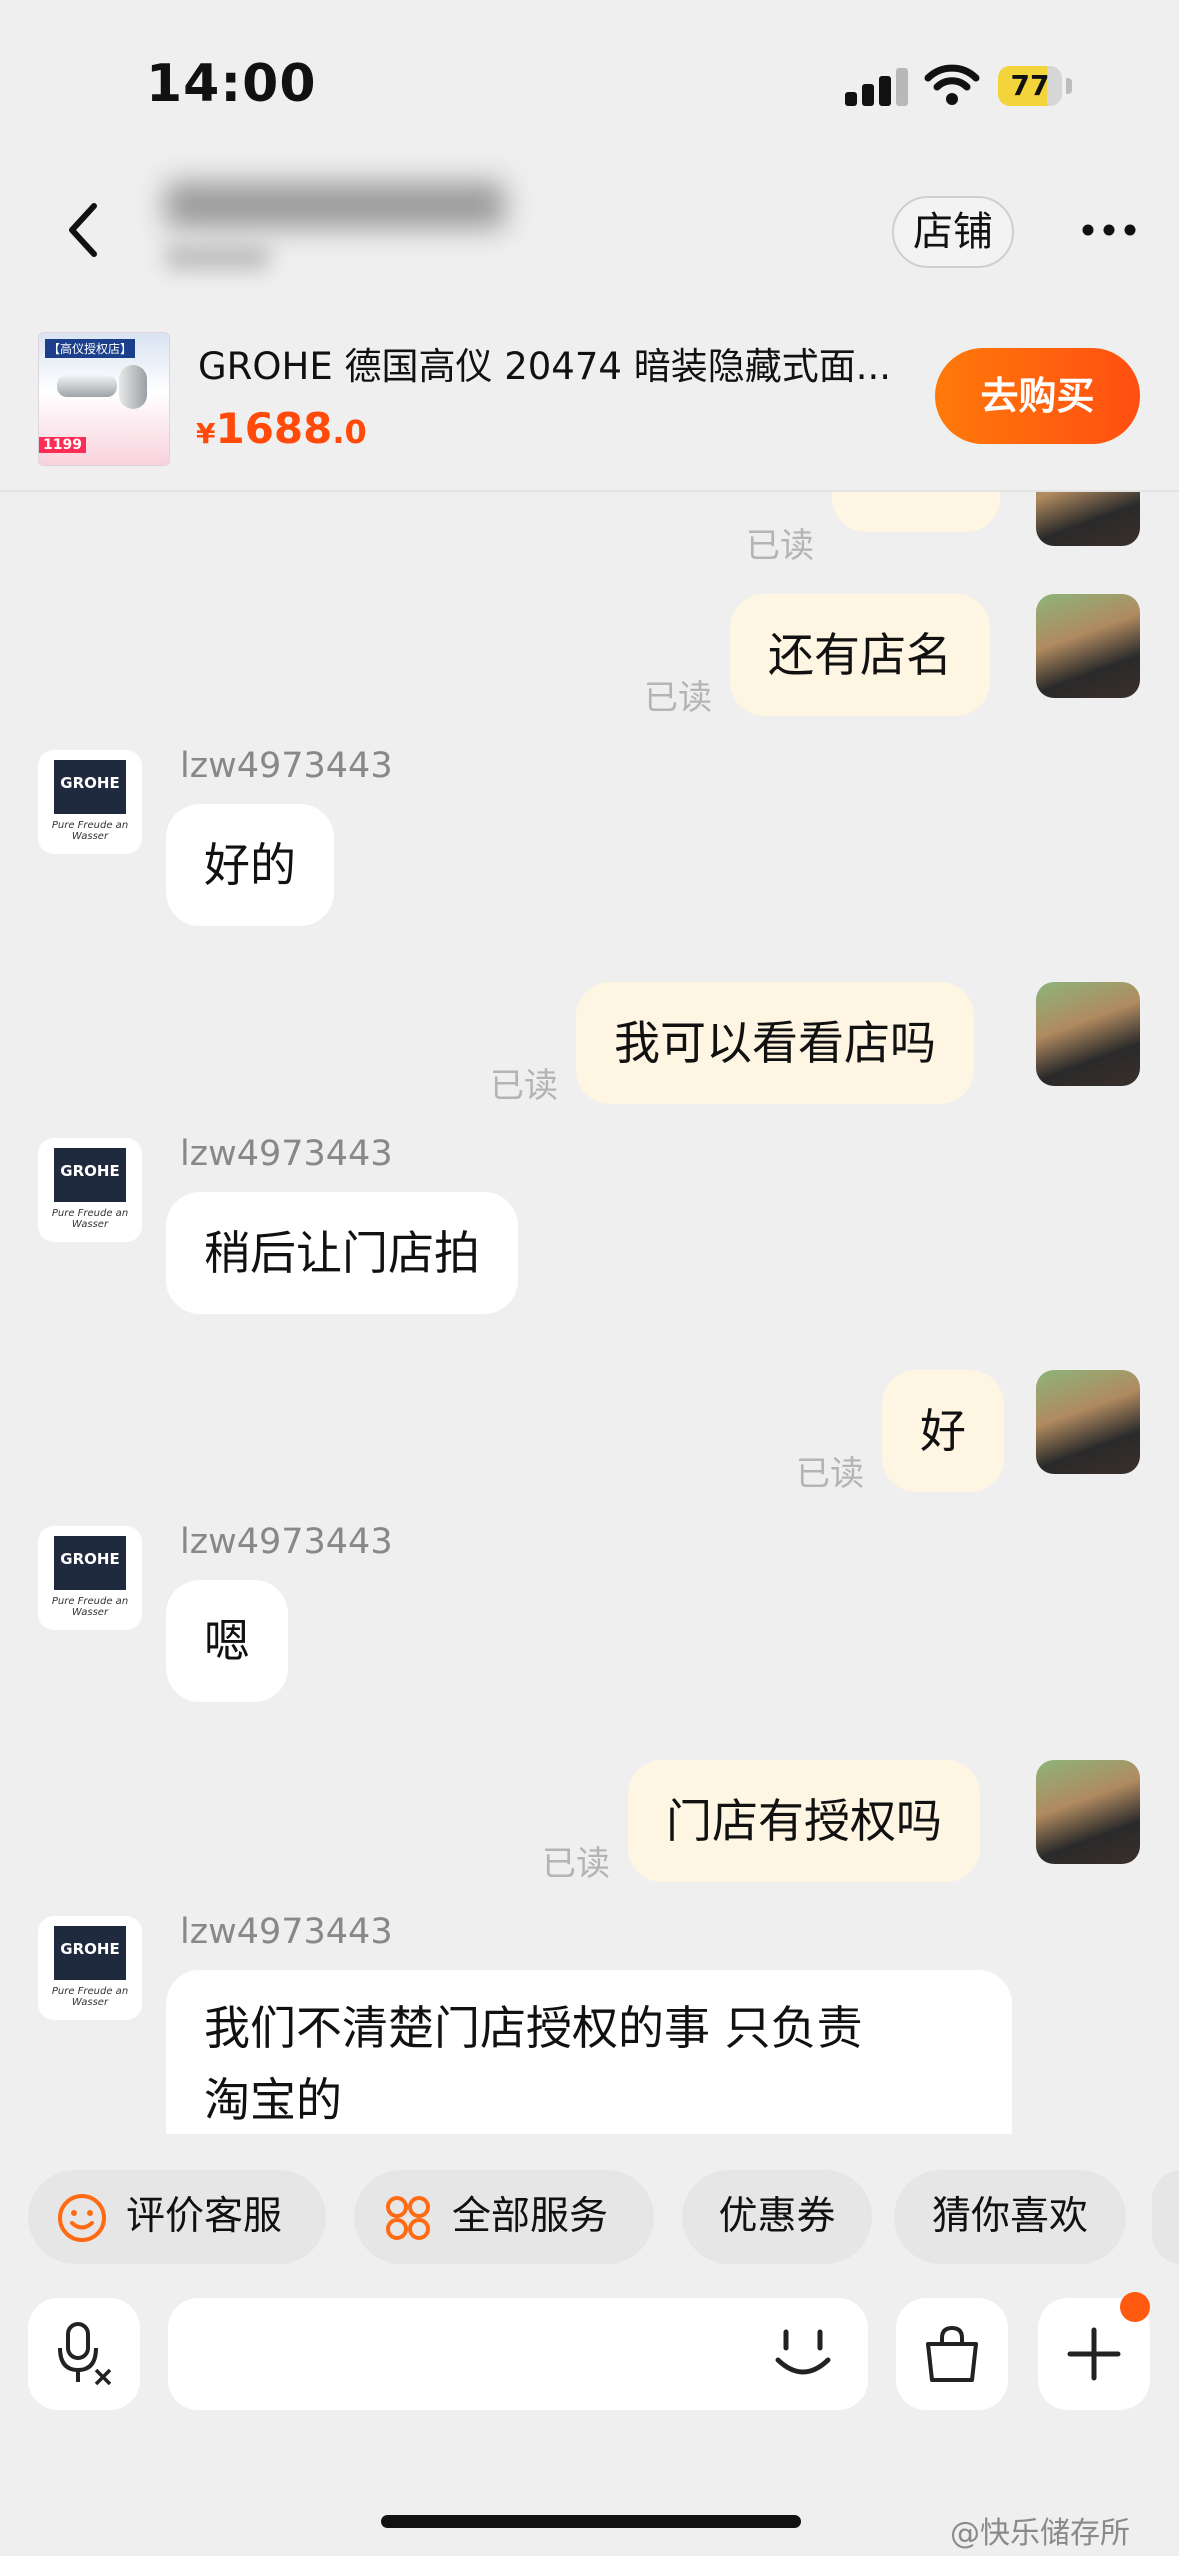 Image resolution: width=1179 pixels, height=2556 pixels. I want to click on shopping-bag-icon, so click(952, 2353).